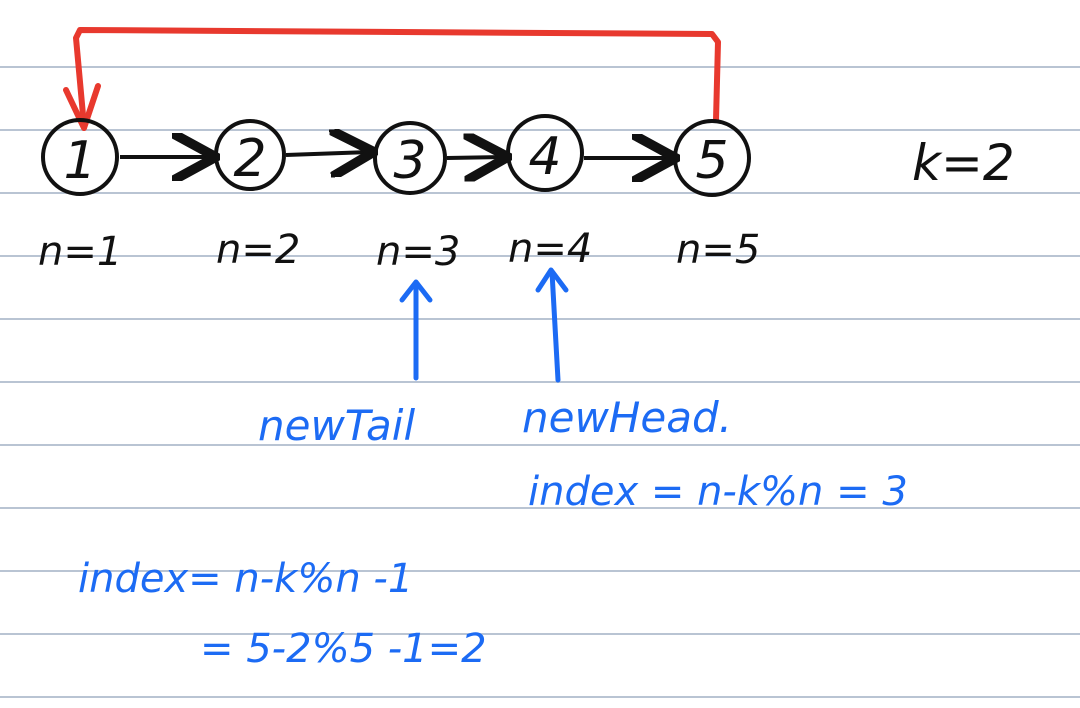 This screenshot has width=1080, height=708. What do you see at coordinates (550, 249) in the screenshot?
I see `node-4-label: n=4` at bounding box center [550, 249].